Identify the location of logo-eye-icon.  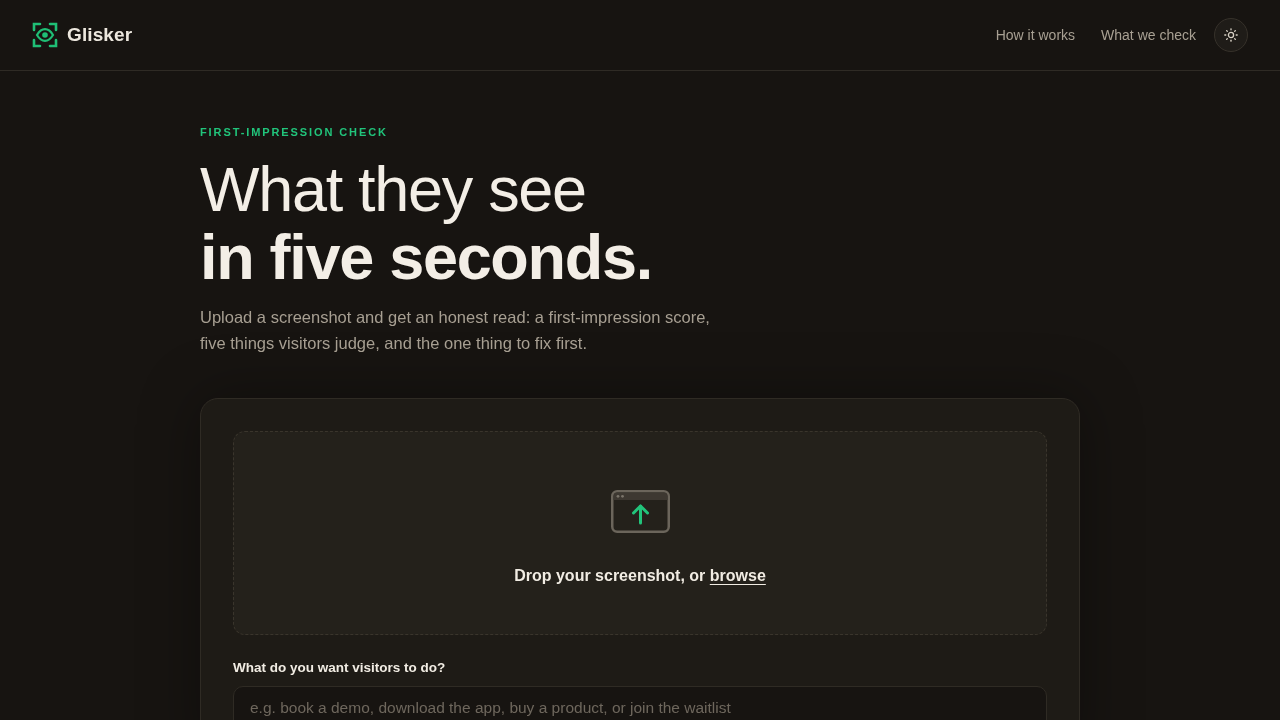
(45, 35).